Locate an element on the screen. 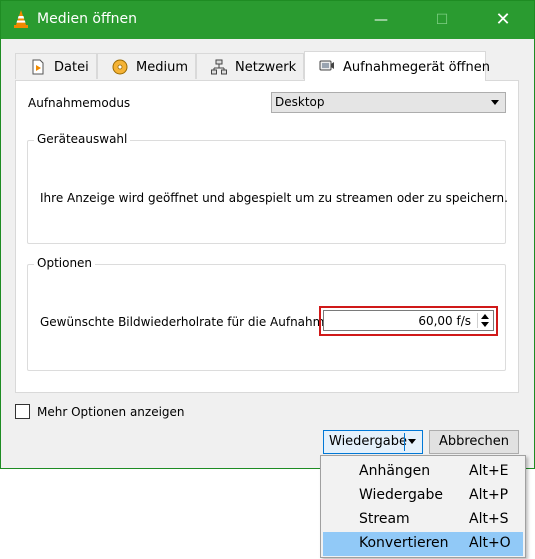 This screenshot has height=559, width=535. menu-item-label: Stream is located at coordinates (384, 519).